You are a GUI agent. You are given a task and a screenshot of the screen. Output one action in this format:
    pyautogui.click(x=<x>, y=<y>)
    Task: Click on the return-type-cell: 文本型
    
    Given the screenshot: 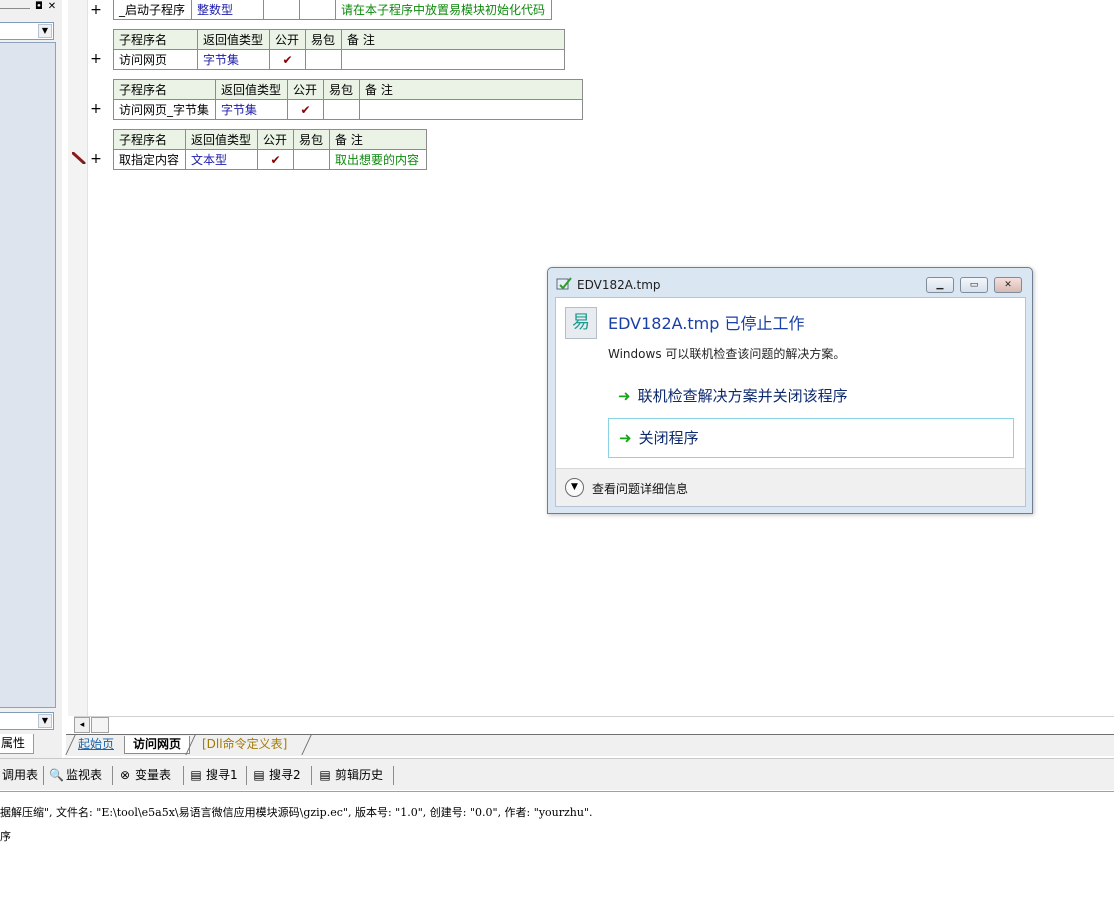 What is the action you would take?
    pyautogui.click(x=221, y=159)
    